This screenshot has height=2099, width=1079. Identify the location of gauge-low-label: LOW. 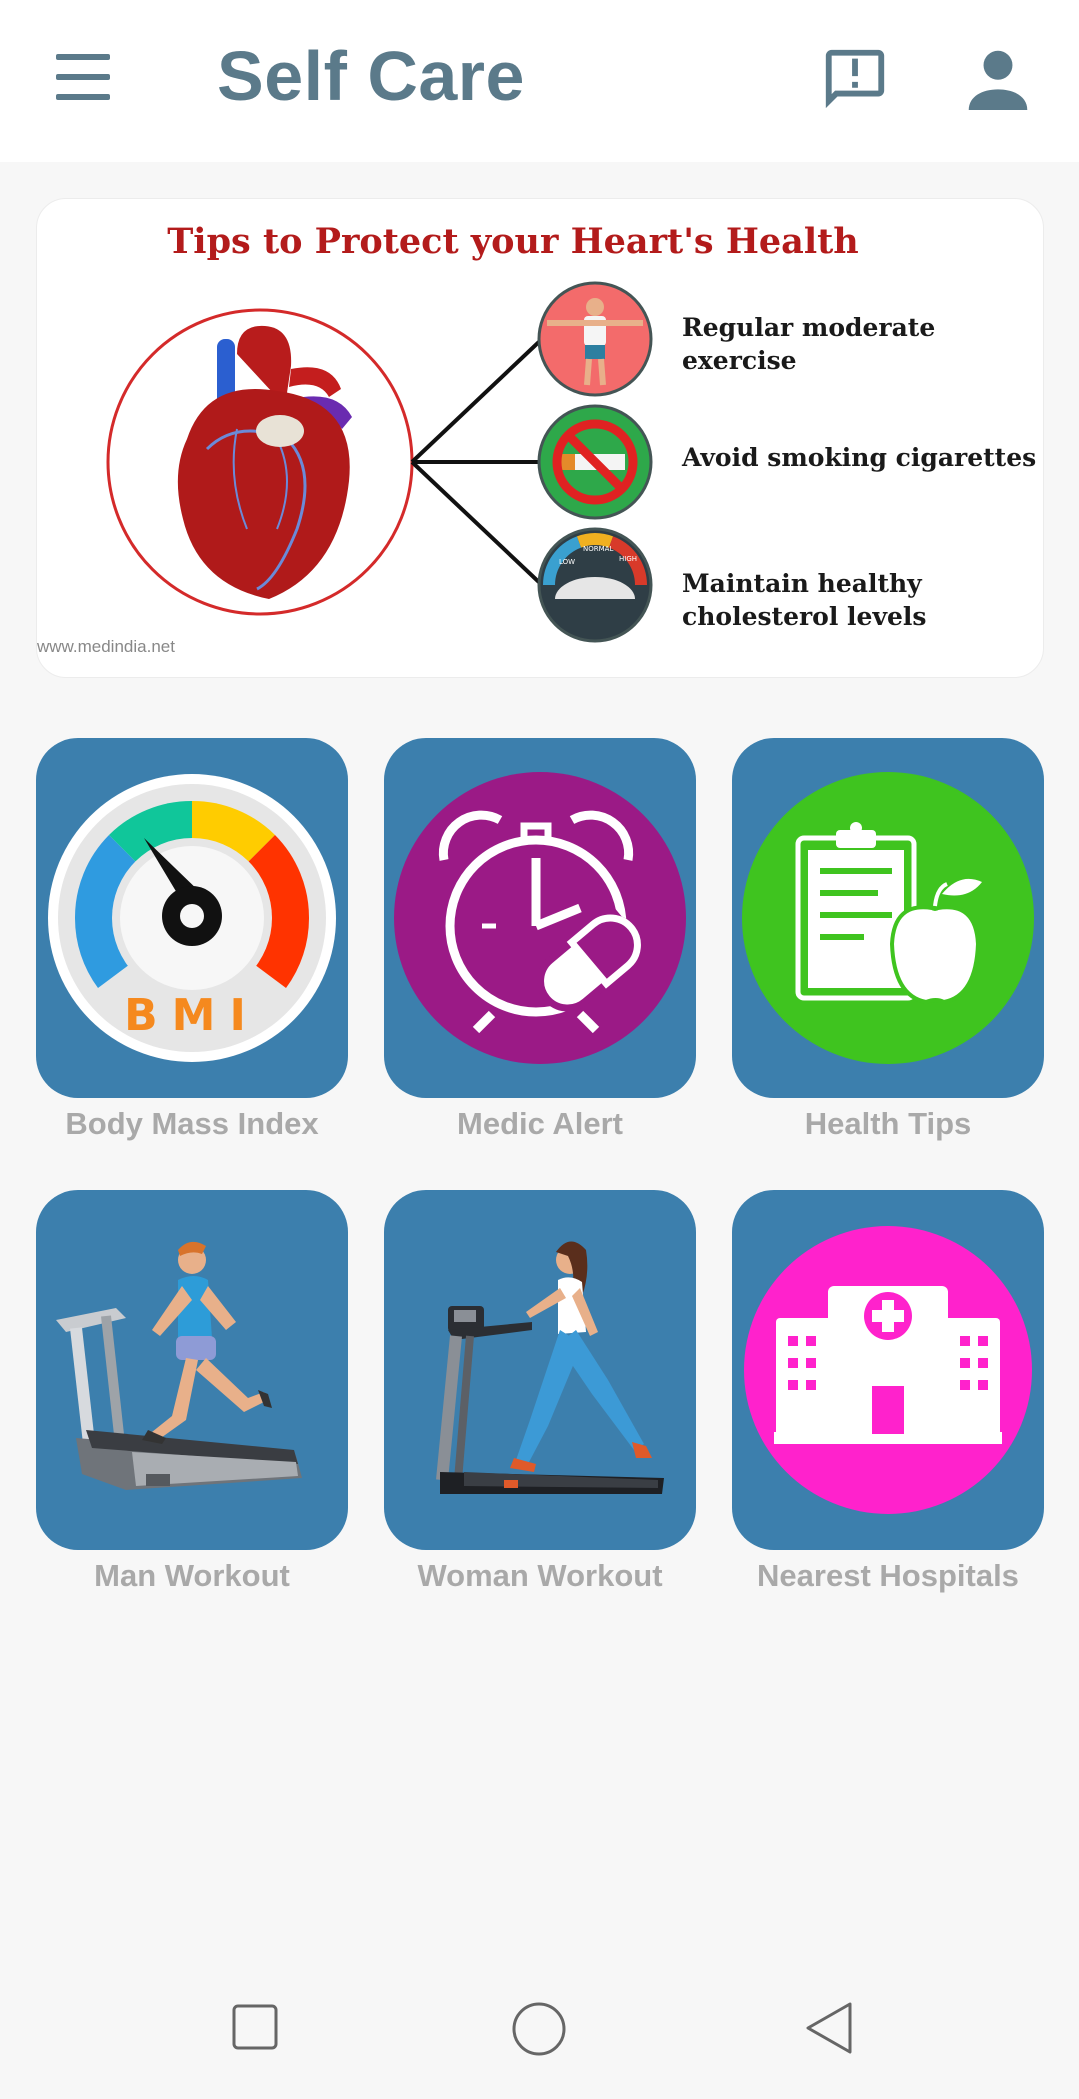
(567, 562).